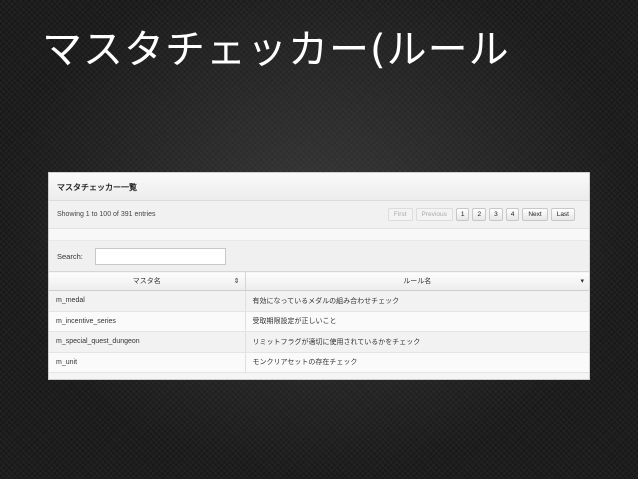 Image resolution: width=638 pixels, height=479 pixels. I want to click on table-header-row: マスタ名 ⇕ ルール名 ▾, so click(319, 281).